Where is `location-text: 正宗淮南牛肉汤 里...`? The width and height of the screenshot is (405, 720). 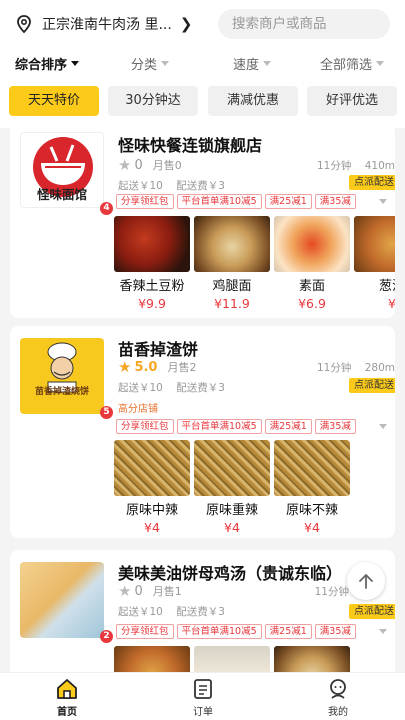 location-text: 正宗淮南牛肉汤 里... is located at coordinates (107, 25).